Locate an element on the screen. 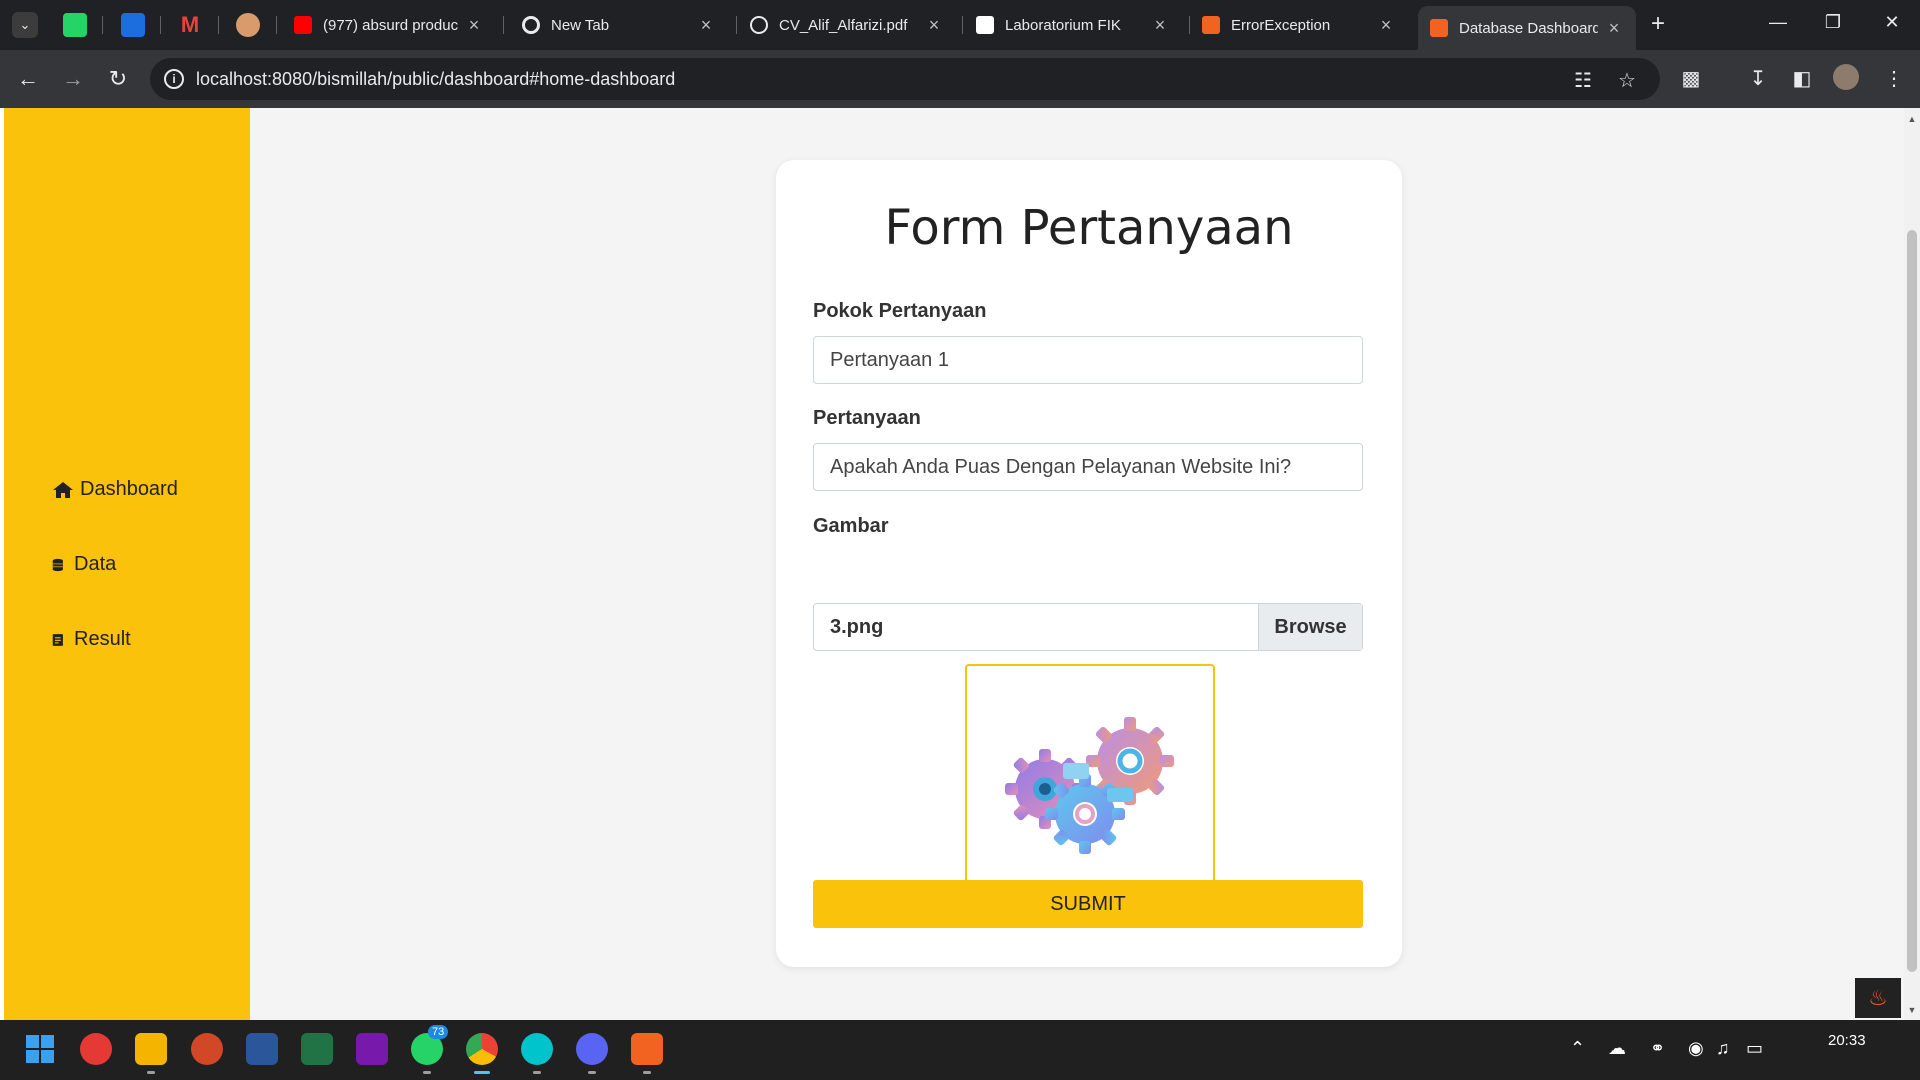 The width and height of the screenshot is (1920, 1080). tab-title: ErrorException is located at coordinates (1281, 25).